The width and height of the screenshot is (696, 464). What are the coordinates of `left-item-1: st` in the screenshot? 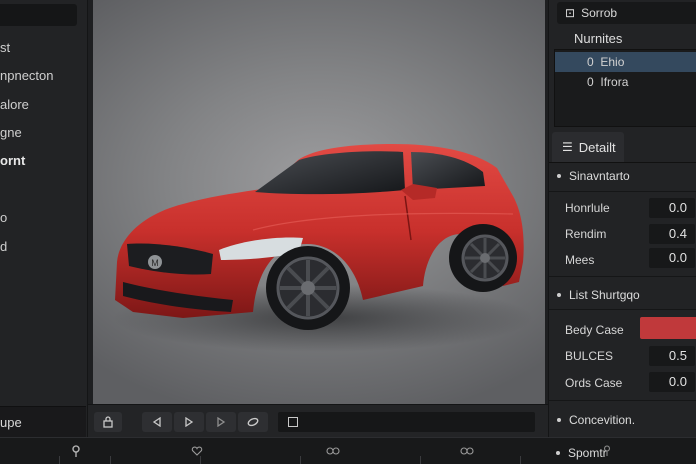 It's located at (43, 48).